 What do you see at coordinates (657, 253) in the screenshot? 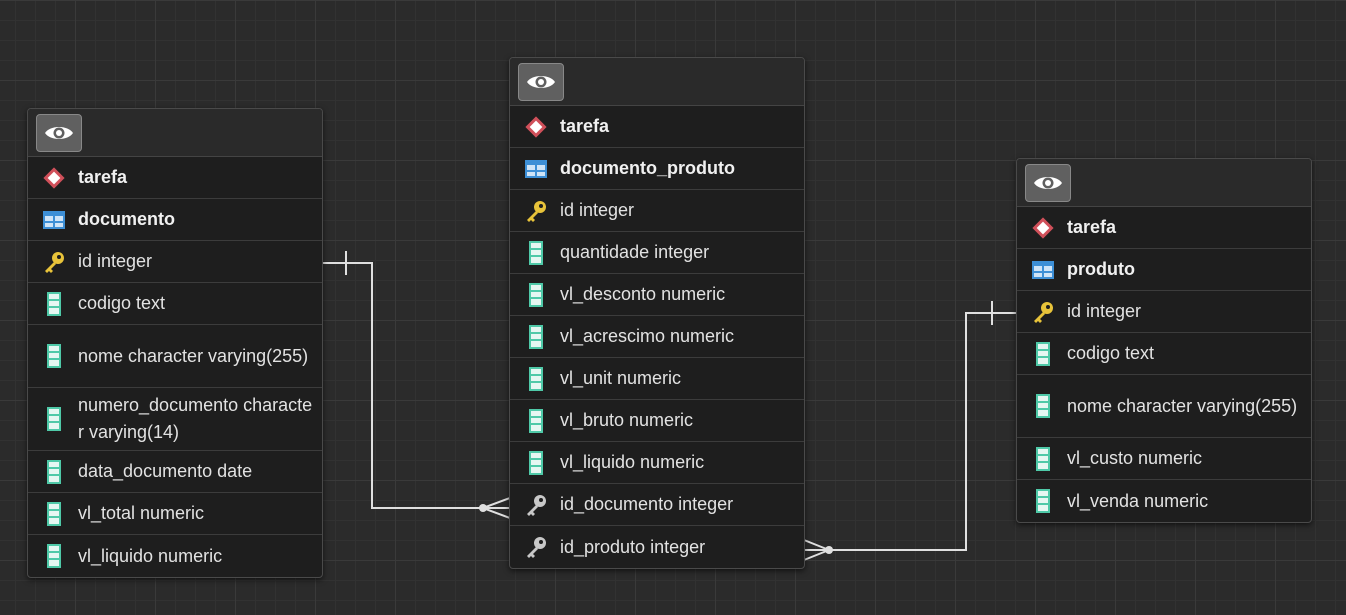
I see `column-row: quantidade integer` at bounding box center [657, 253].